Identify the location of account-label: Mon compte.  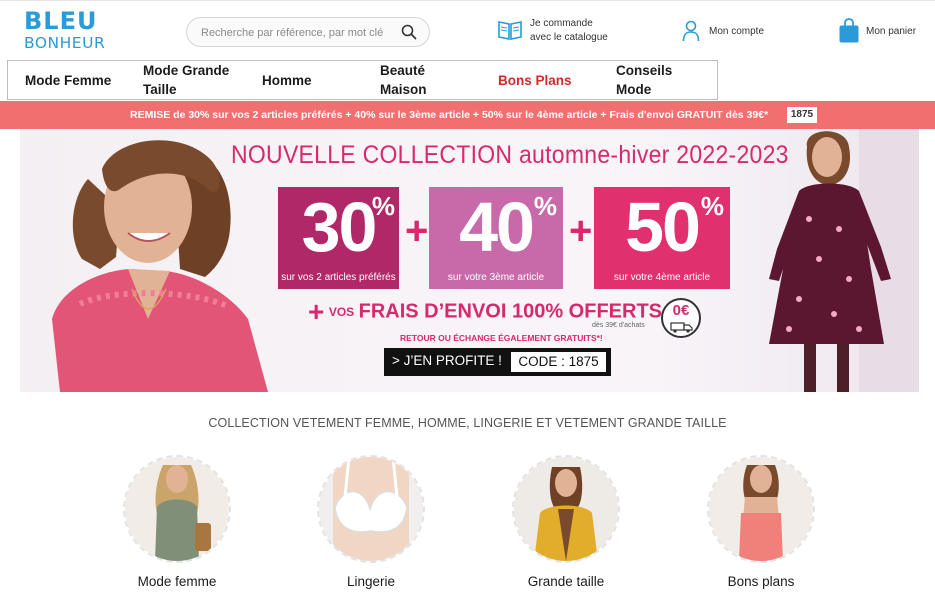
(737, 31).